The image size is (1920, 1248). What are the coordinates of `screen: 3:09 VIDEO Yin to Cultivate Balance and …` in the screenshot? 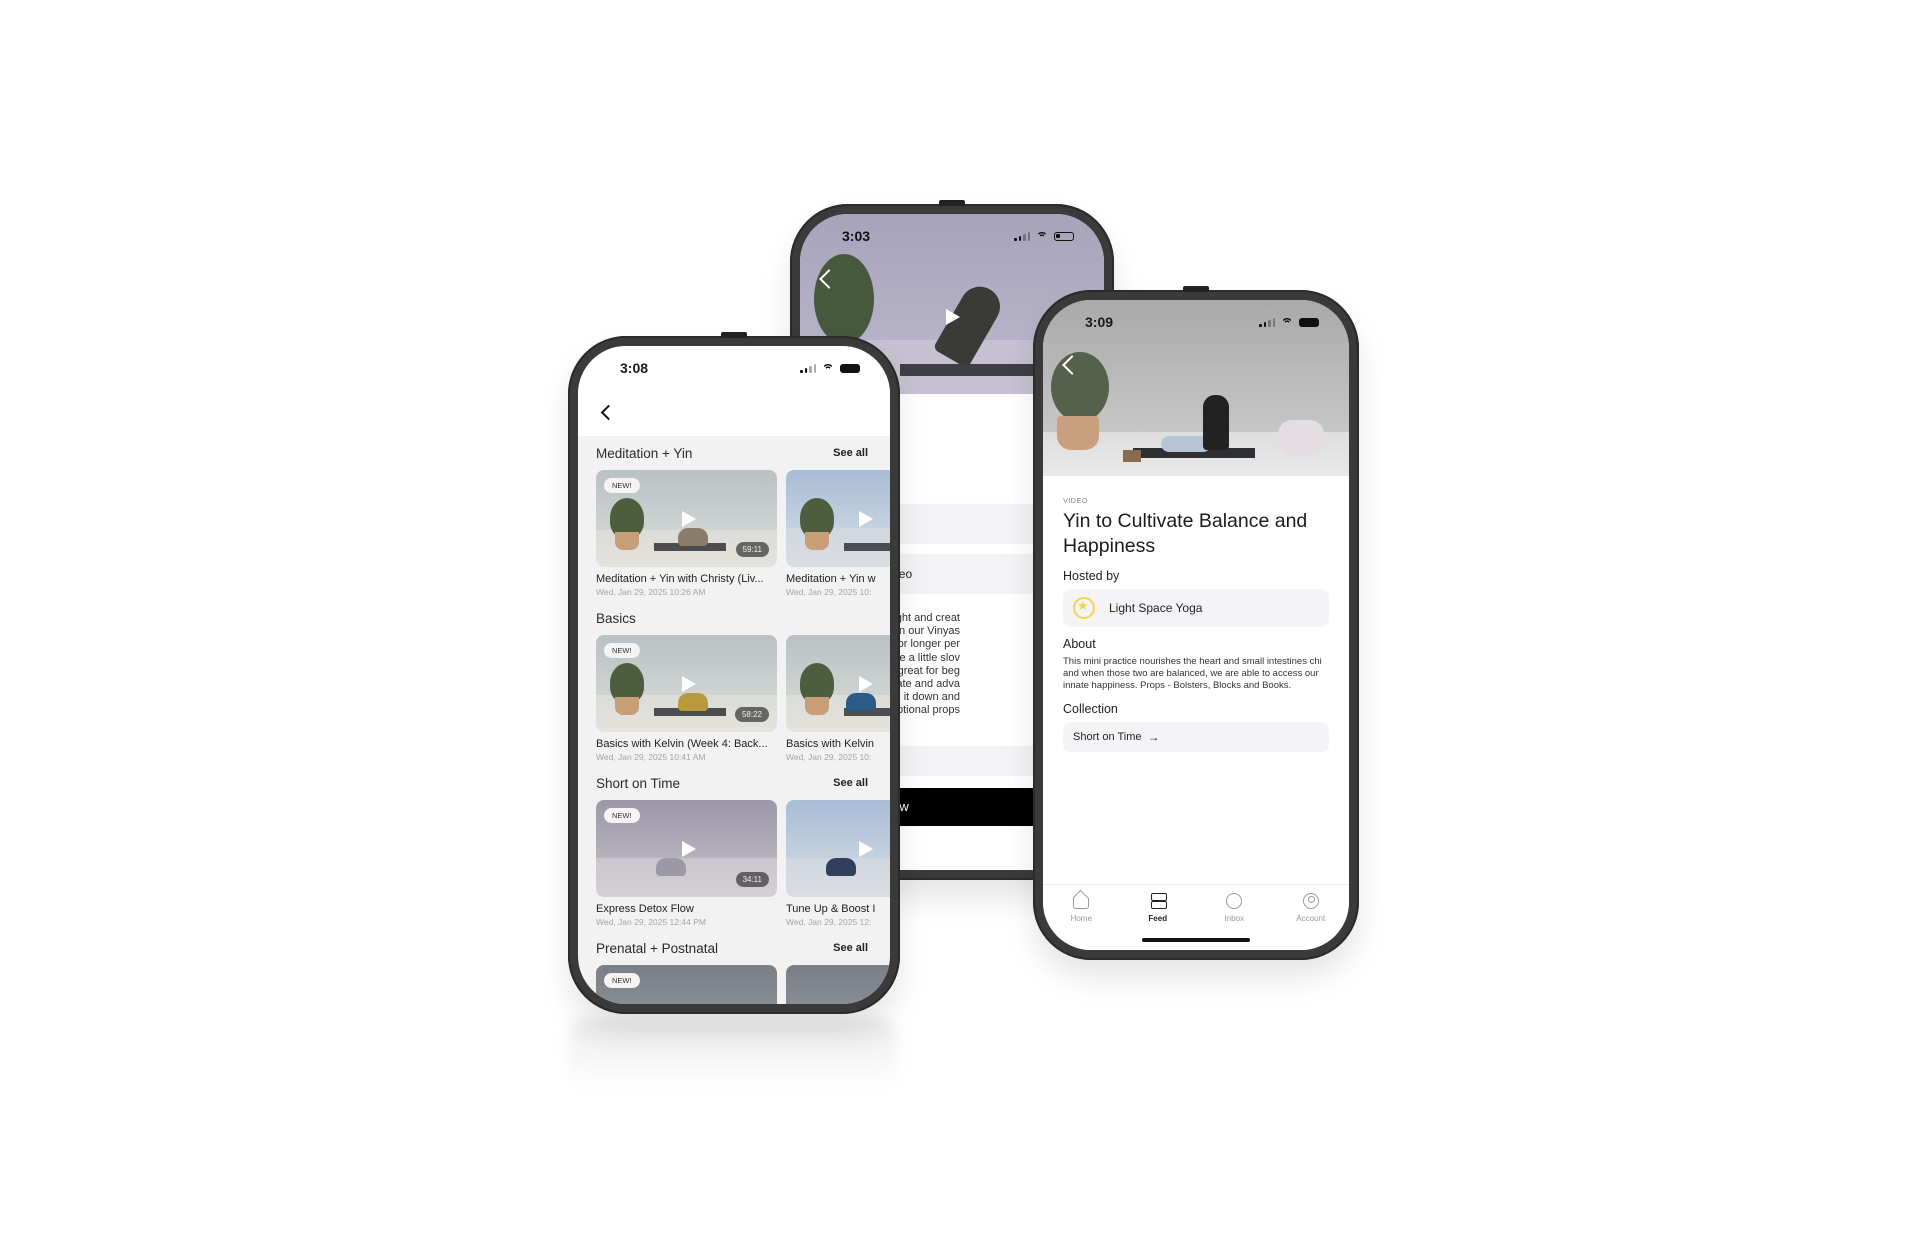 It's located at (1196, 625).